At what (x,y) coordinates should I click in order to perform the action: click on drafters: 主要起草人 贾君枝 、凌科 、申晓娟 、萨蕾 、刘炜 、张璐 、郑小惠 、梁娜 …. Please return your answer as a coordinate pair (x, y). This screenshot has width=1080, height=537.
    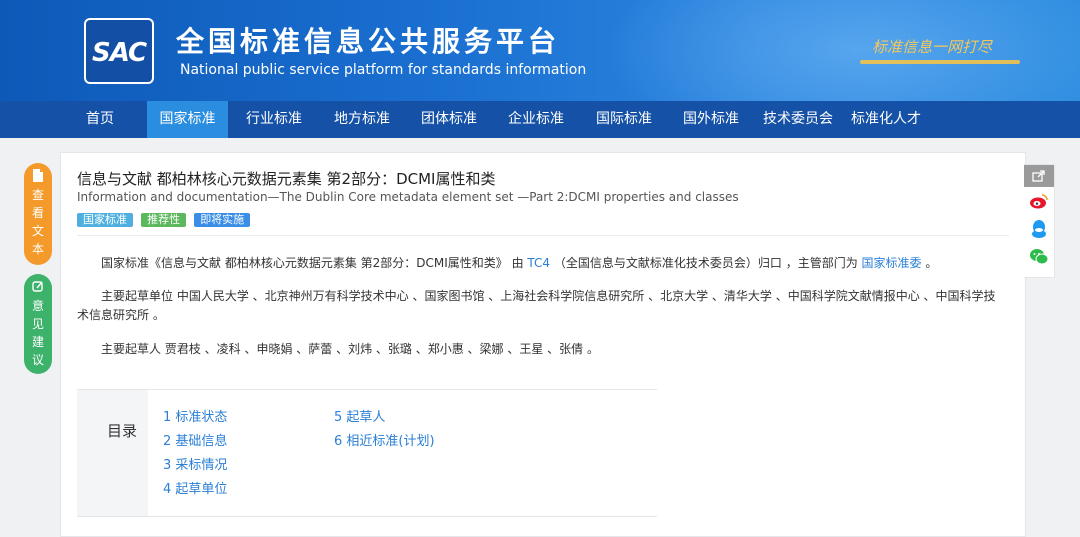
    Looking at the image, I should click on (350, 349).